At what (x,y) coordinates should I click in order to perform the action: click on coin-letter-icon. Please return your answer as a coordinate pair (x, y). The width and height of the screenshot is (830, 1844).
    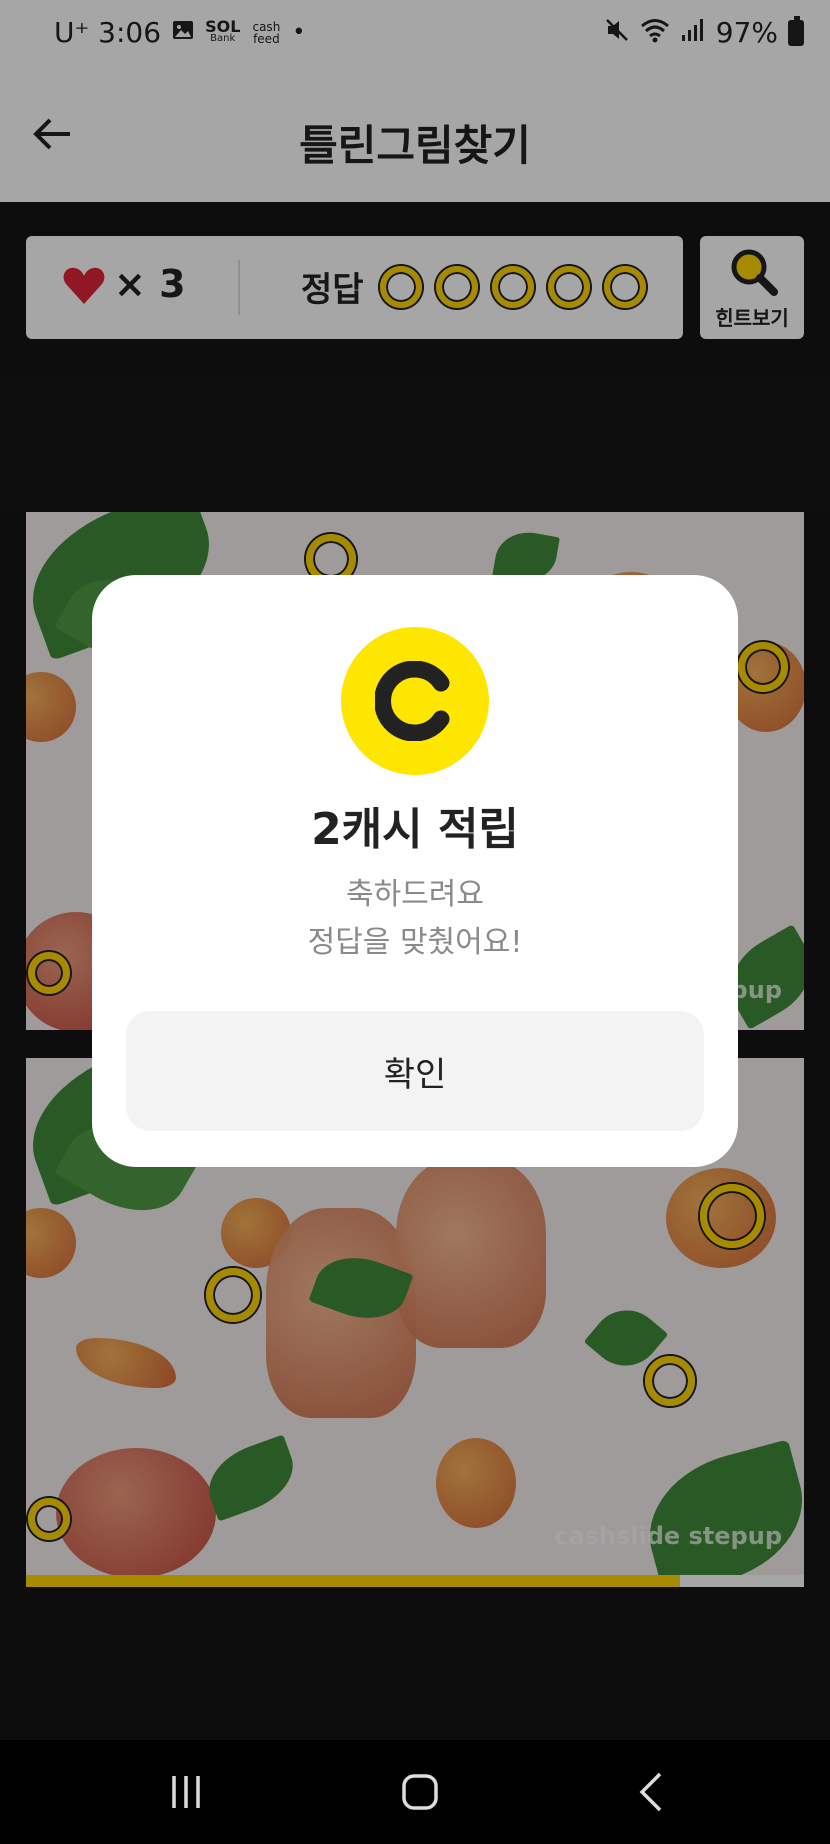
    Looking at the image, I should click on (412, 701).